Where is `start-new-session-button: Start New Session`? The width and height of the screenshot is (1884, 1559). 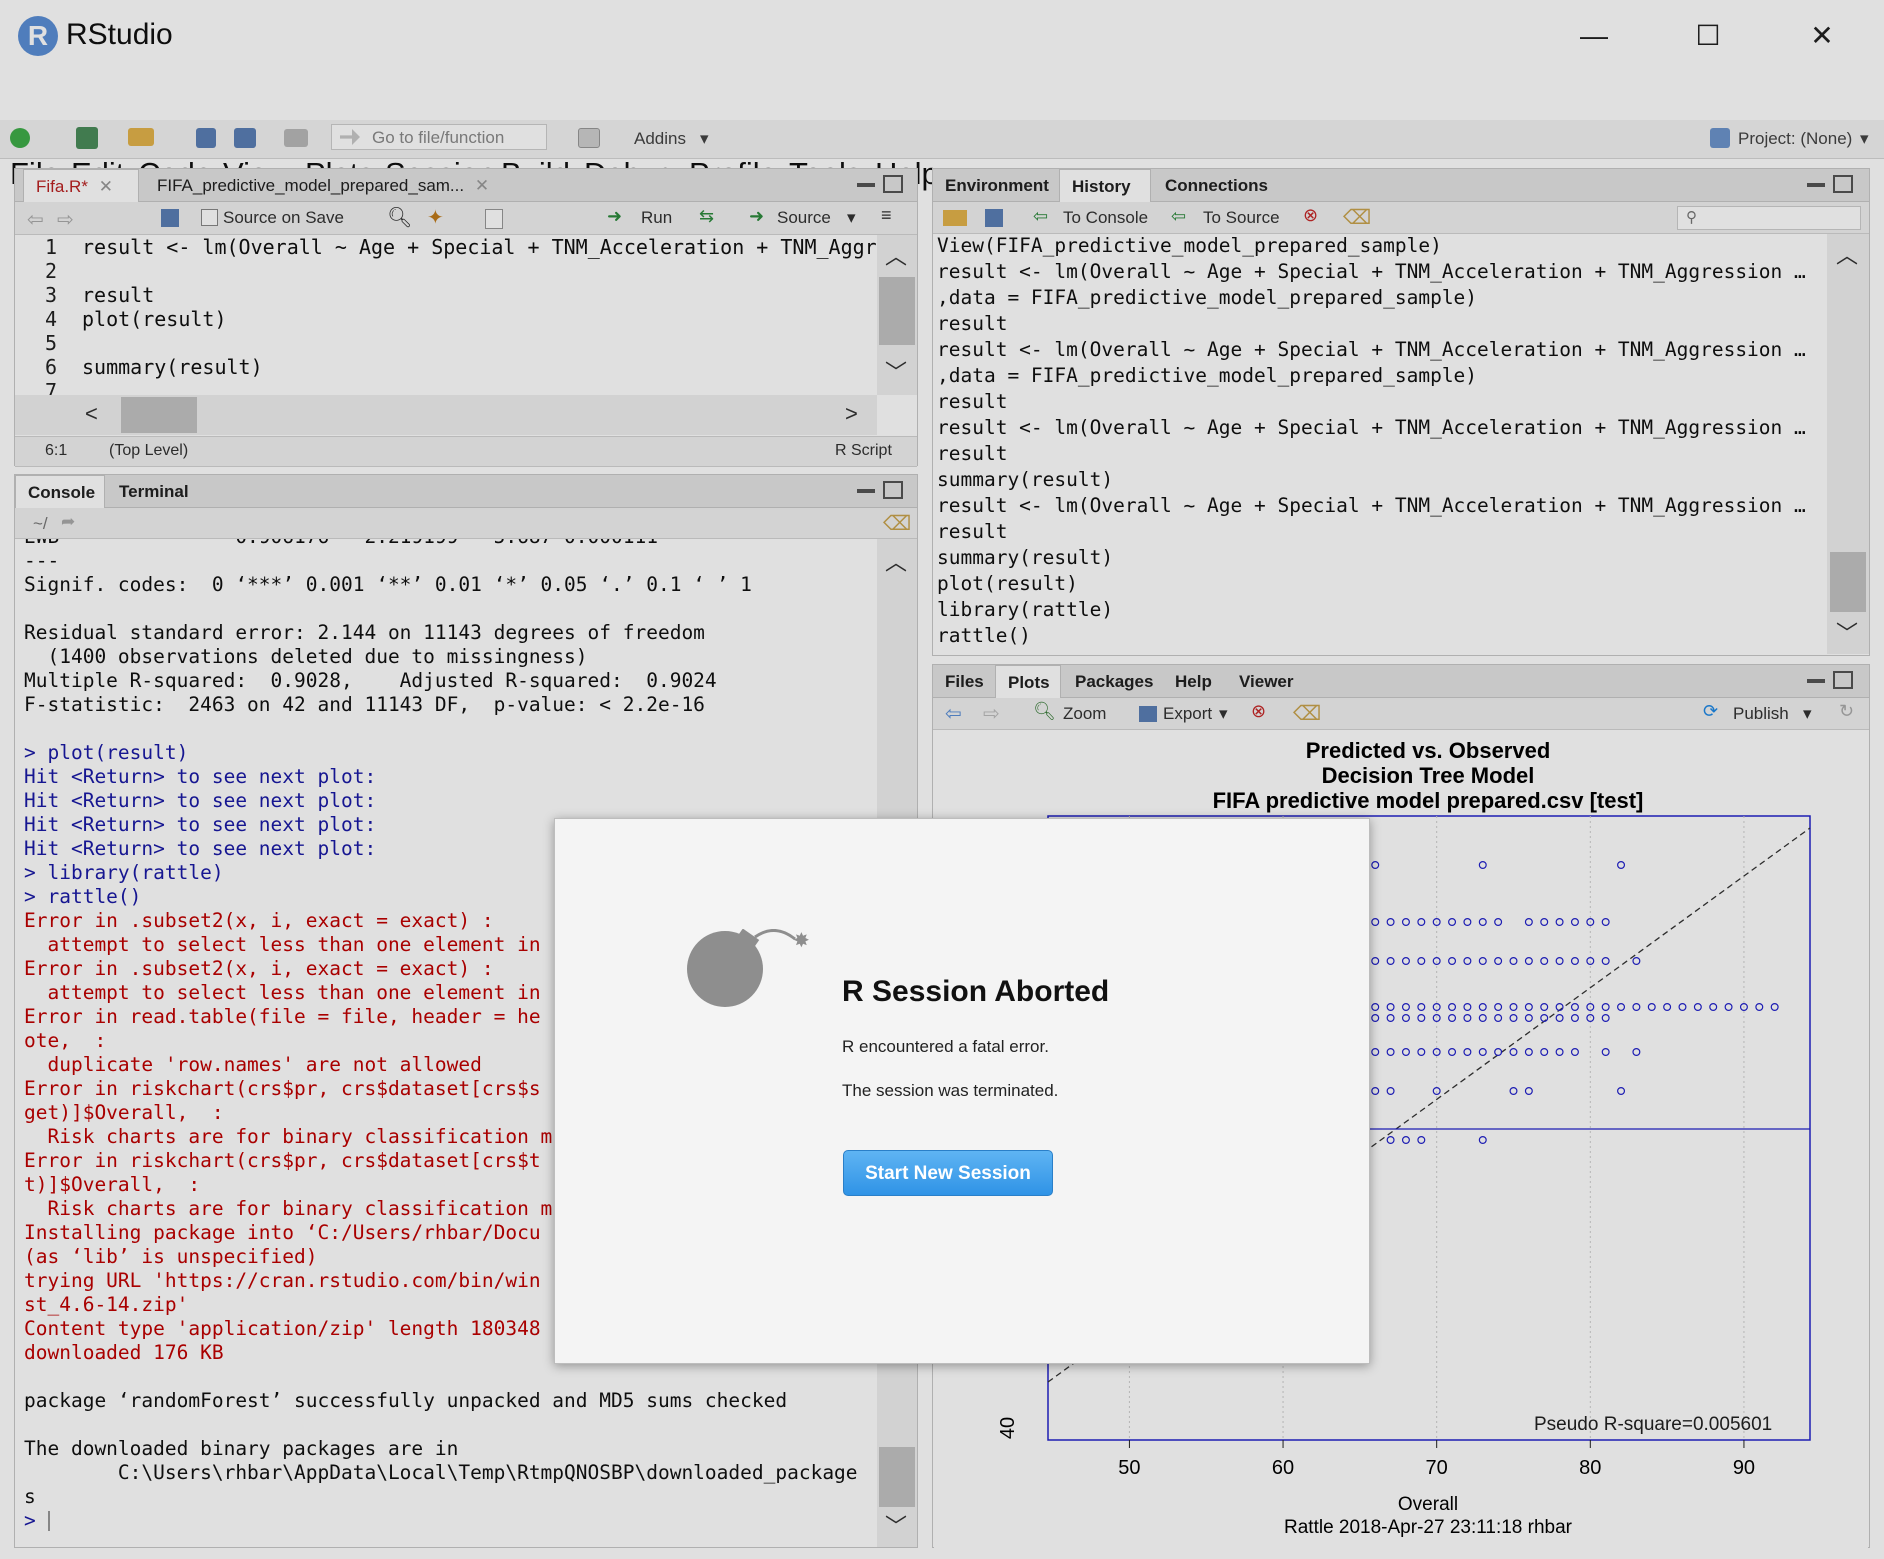 start-new-session-button: Start New Session is located at coordinates (948, 1173).